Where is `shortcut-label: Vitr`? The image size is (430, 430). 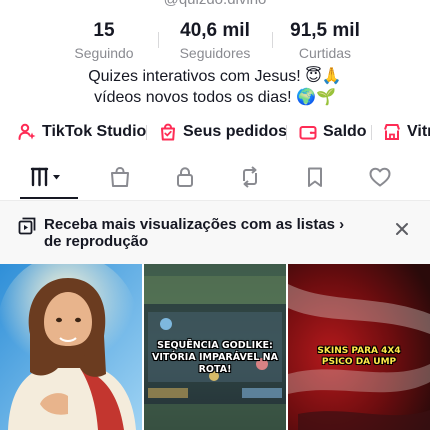 shortcut-label: Vitr is located at coordinates (418, 131).